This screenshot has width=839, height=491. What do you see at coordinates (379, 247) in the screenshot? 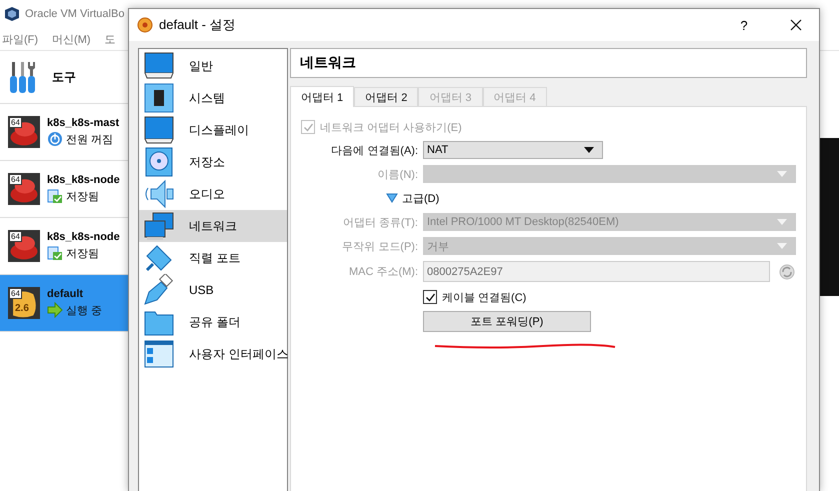
I see `field-label: 무작위 모드(P):` at bounding box center [379, 247].